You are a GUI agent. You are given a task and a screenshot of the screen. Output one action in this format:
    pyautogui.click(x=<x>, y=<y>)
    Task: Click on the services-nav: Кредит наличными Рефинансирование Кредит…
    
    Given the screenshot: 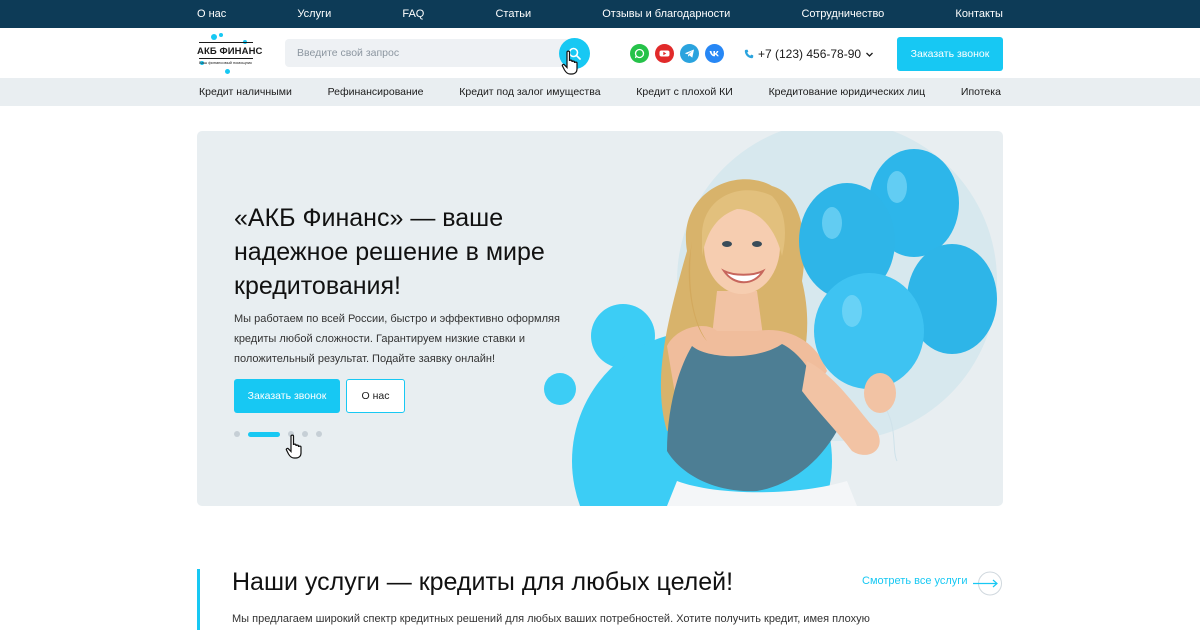 What is the action you would take?
    pyautogui.click(x=600, y=92)
    